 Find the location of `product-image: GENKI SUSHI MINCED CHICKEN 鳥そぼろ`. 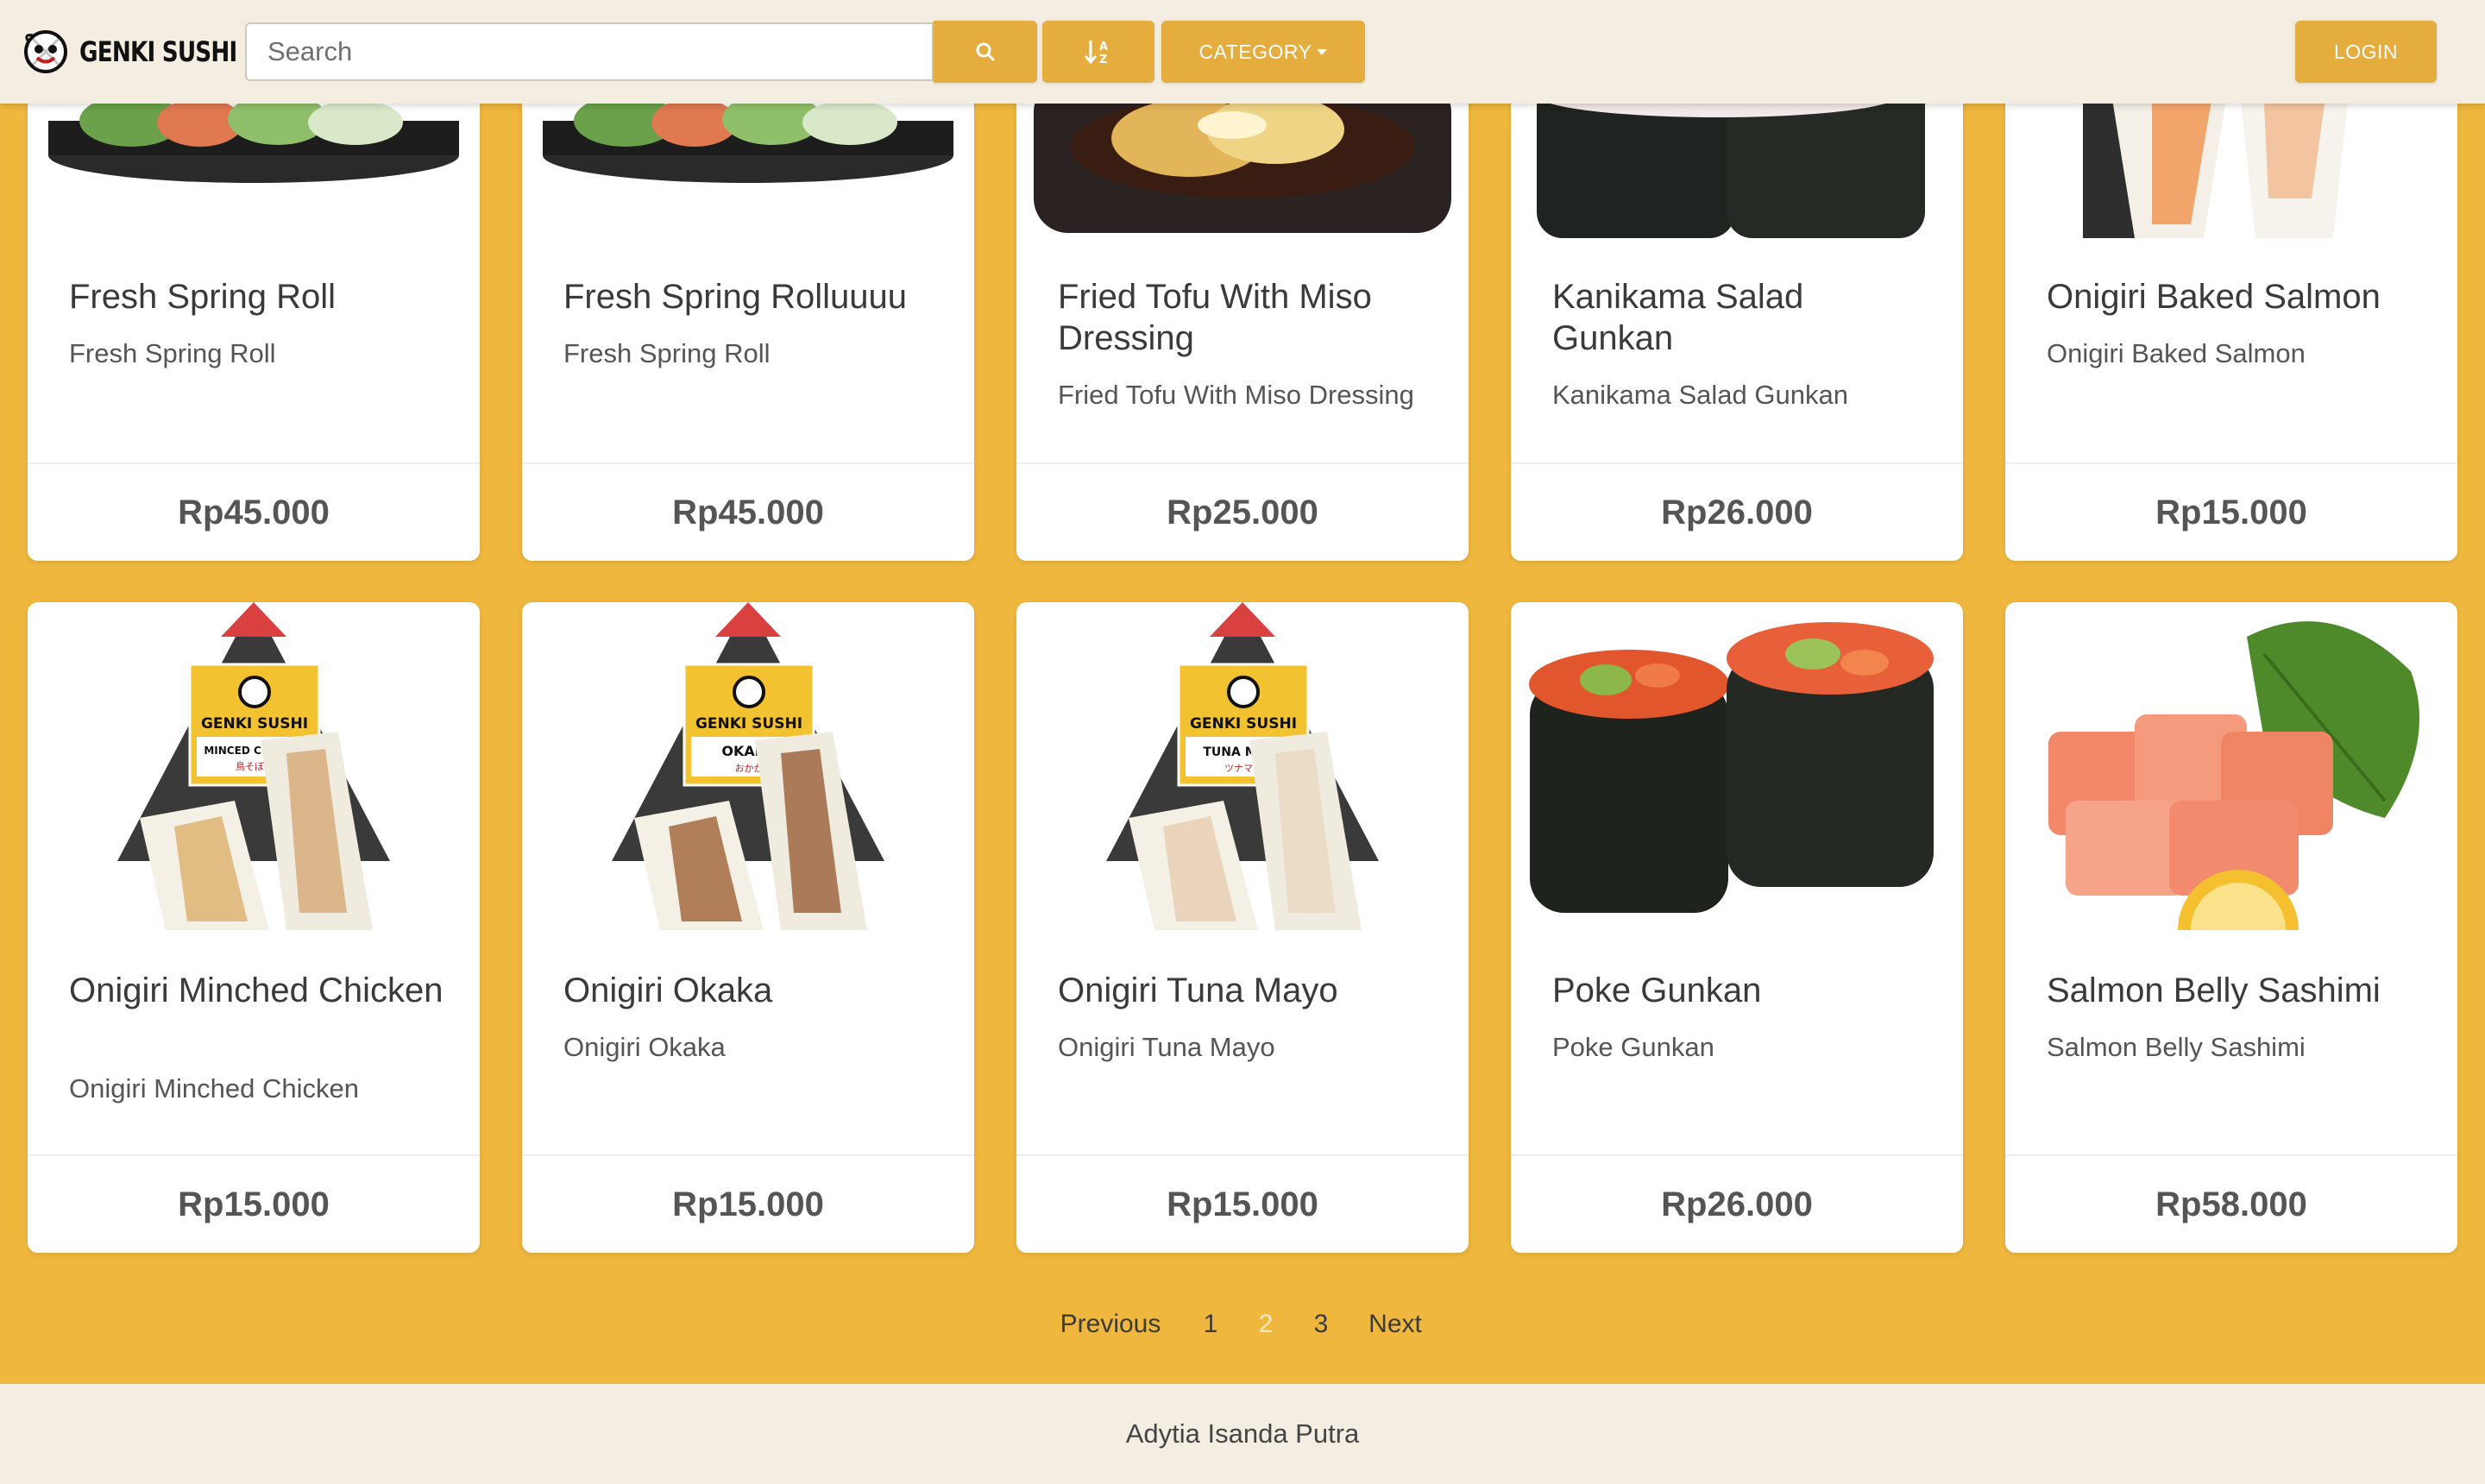

product-image: GENKI SUSHI MINCED CHICKEN 鳥そぼろ is located at coordinates (254, 766).